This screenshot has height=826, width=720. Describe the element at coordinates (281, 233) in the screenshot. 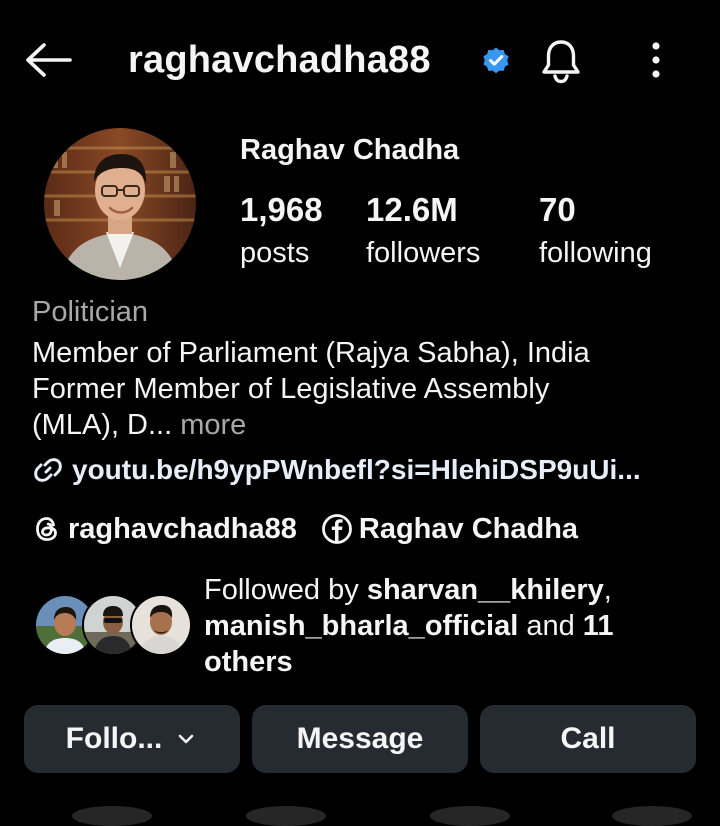

I see `posts-stat: 1,968 posts` at that location.